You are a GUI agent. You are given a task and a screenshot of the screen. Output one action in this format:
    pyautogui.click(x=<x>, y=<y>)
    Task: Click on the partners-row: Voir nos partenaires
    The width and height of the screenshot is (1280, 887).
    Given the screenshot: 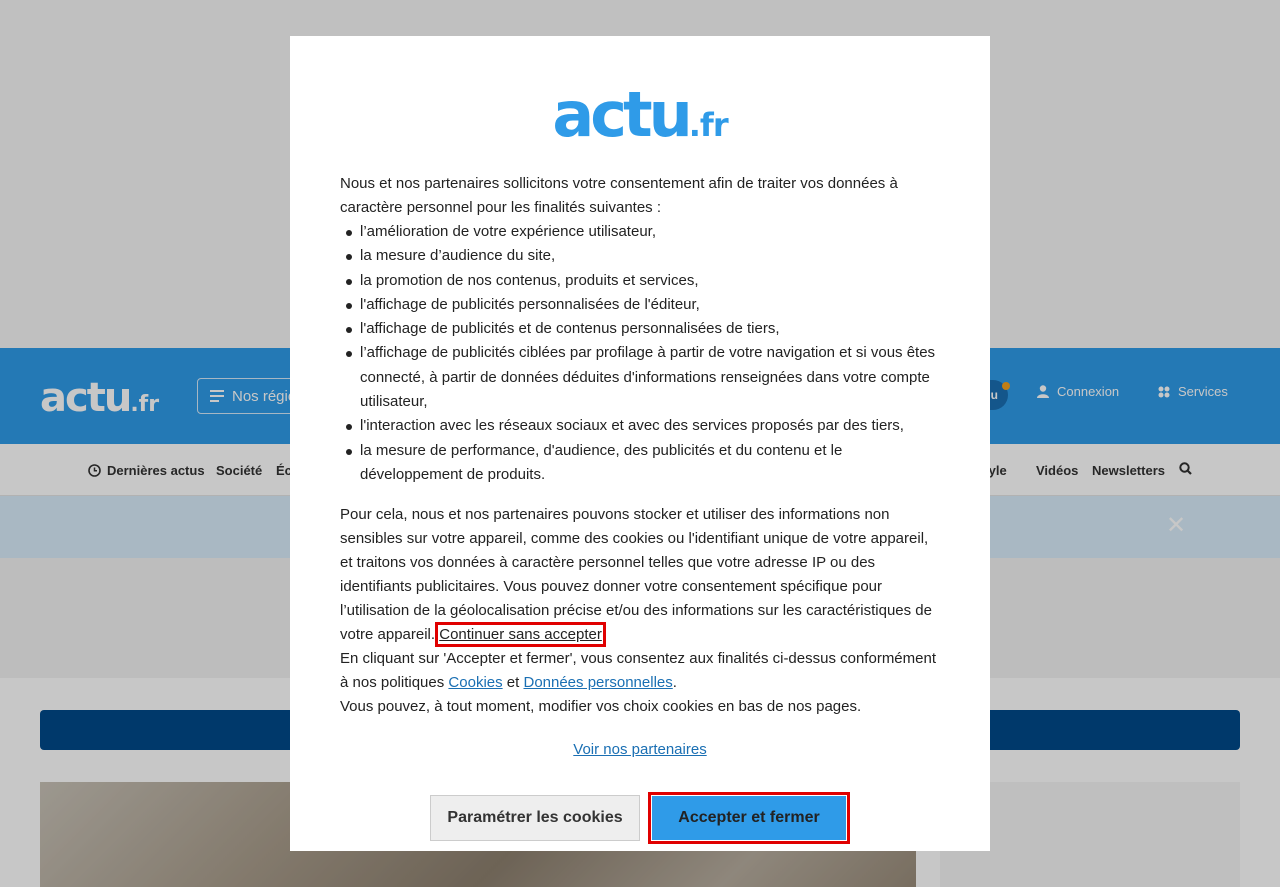 What is the action you would take?
    pyautogui.click(x=640, y=749)
    